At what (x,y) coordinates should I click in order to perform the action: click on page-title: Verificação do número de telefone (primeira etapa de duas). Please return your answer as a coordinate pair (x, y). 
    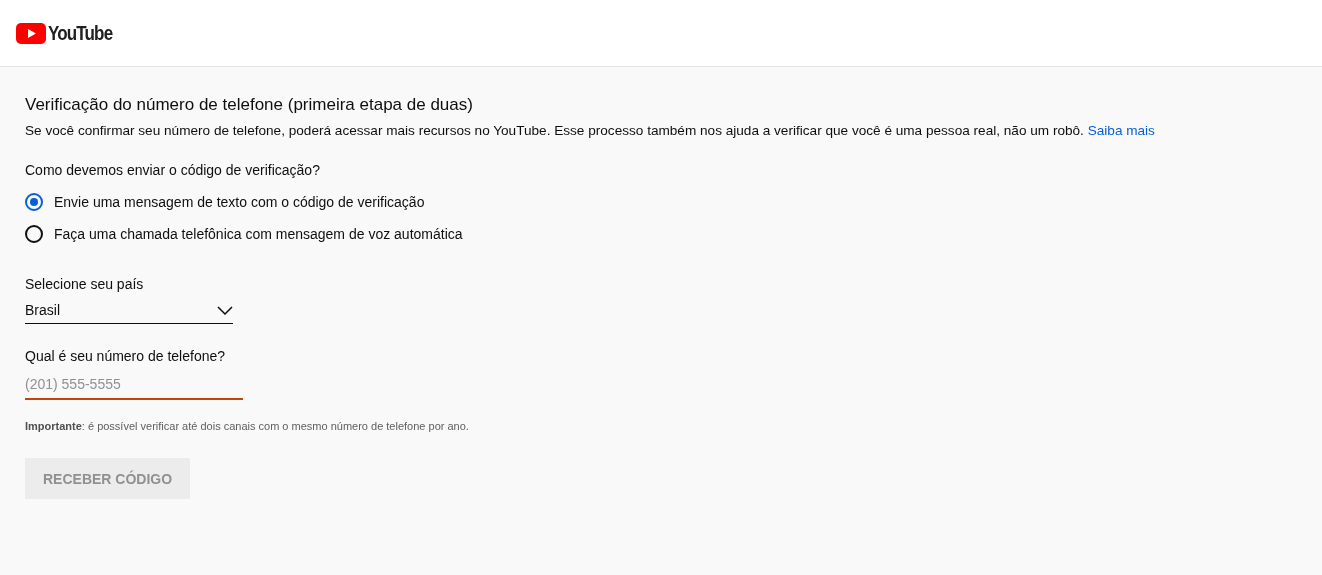
    Looking at the image, I should click on (249, 105).